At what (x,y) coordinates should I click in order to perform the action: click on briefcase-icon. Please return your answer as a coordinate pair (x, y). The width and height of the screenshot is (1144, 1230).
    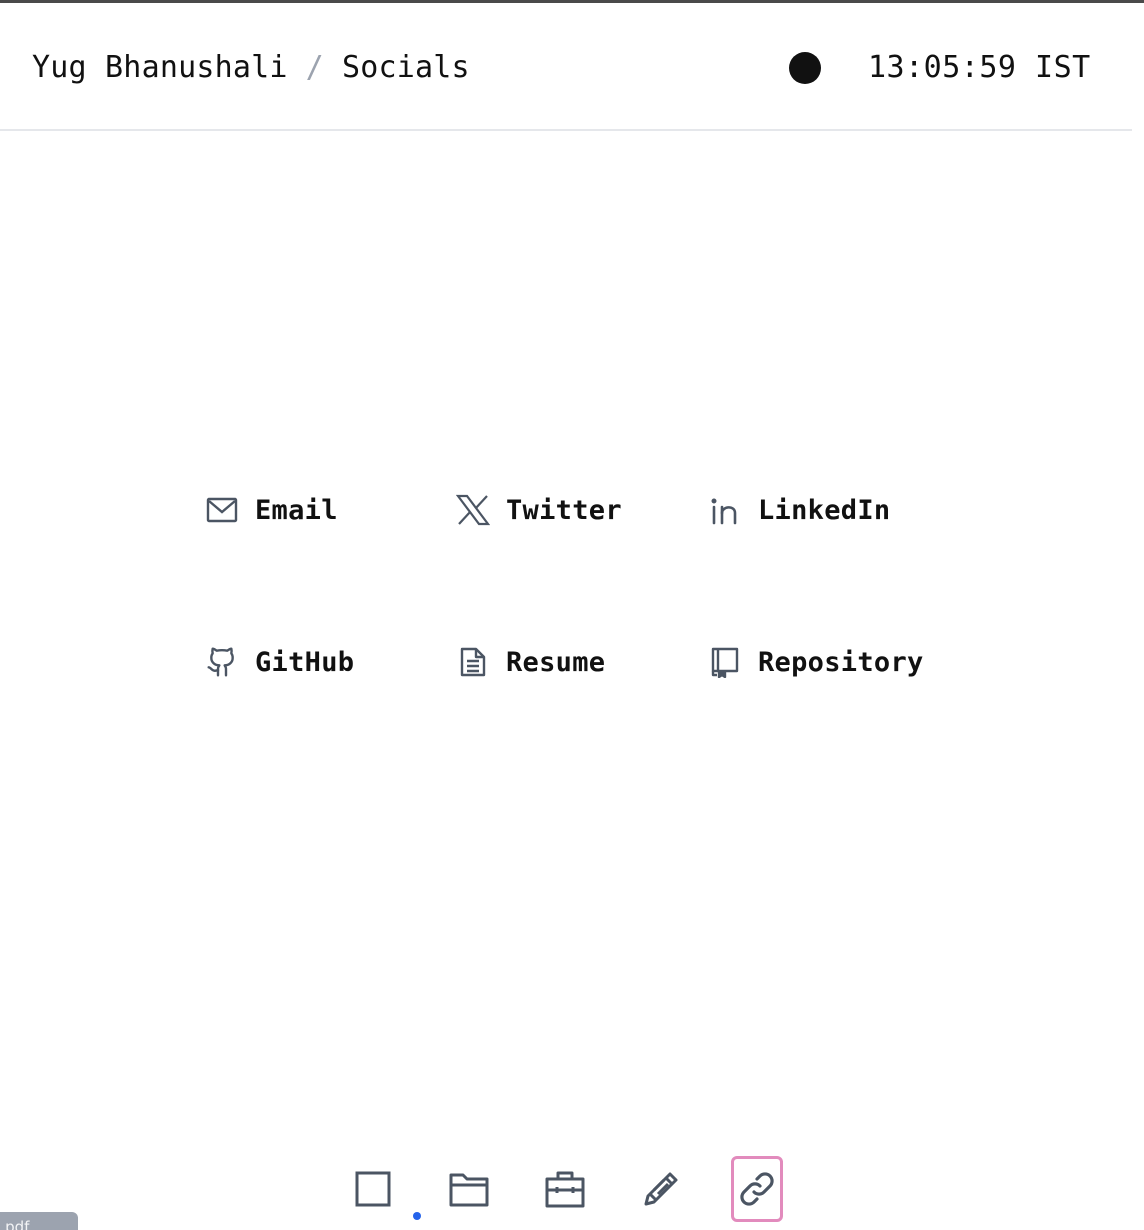
    Looking at the image, I should click on (565, 1189).